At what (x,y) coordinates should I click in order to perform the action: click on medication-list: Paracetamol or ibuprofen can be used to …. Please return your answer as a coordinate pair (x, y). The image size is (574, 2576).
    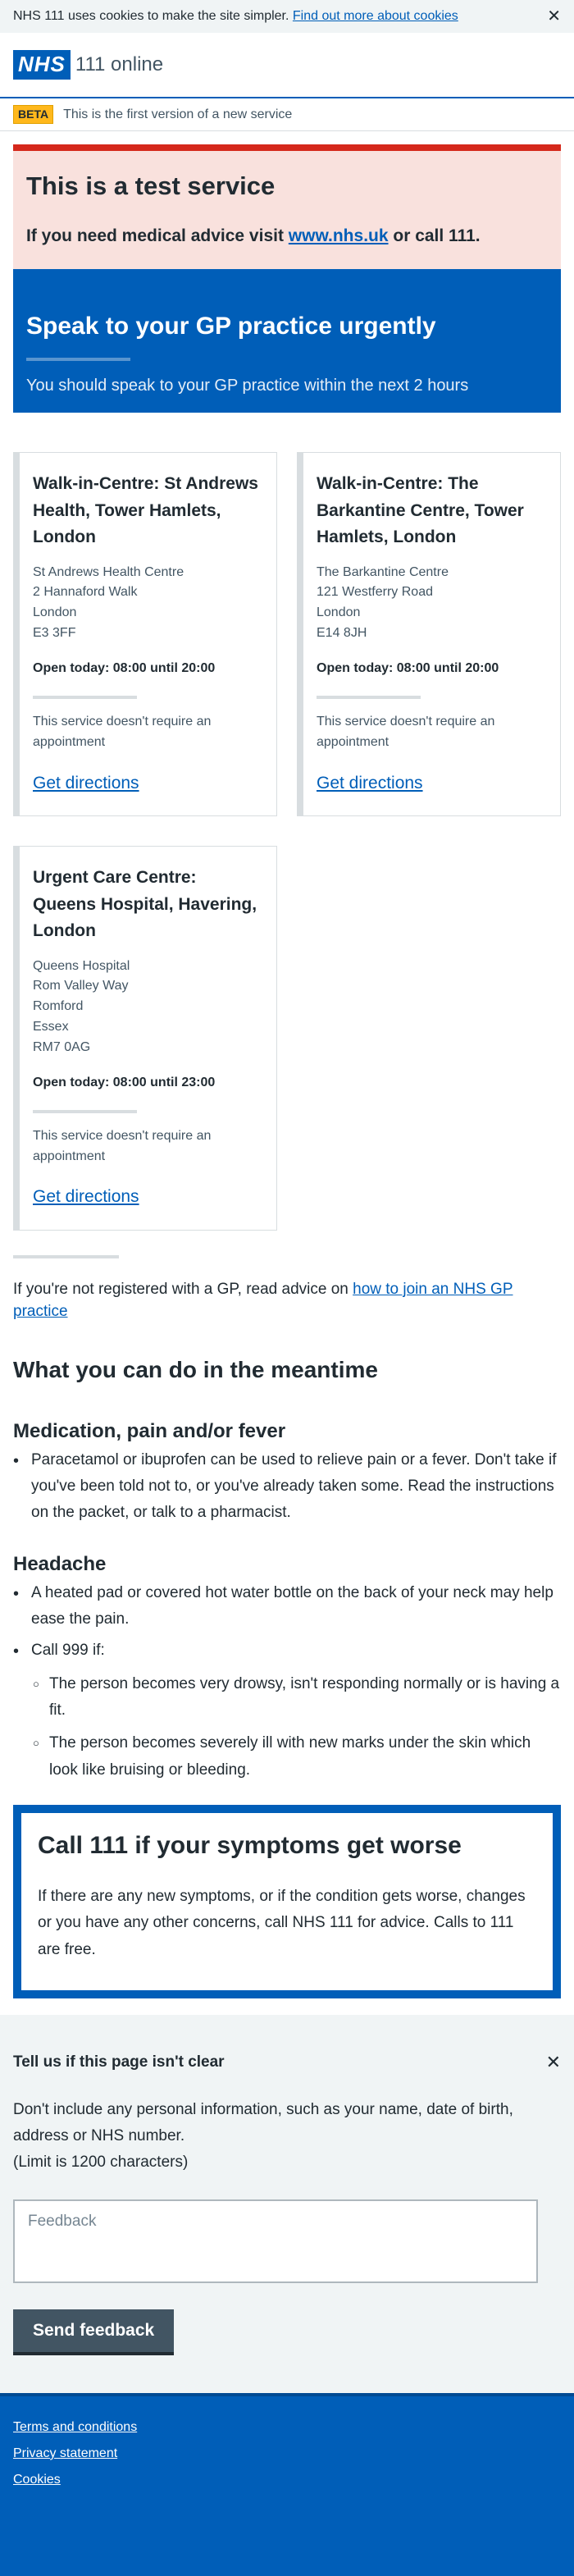
    Looking at the image, I should click on (287, 1487).